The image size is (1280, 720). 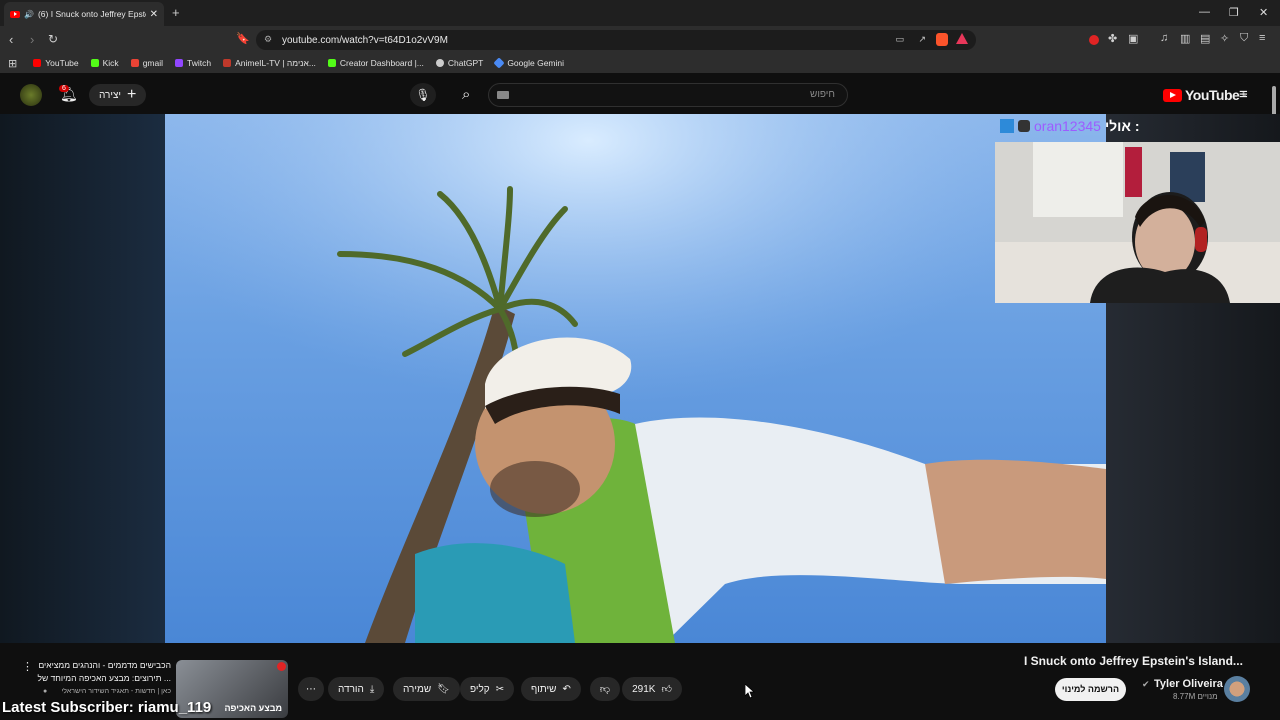 I want to click on reload-icon: ↻, so click(x=53, y=39).